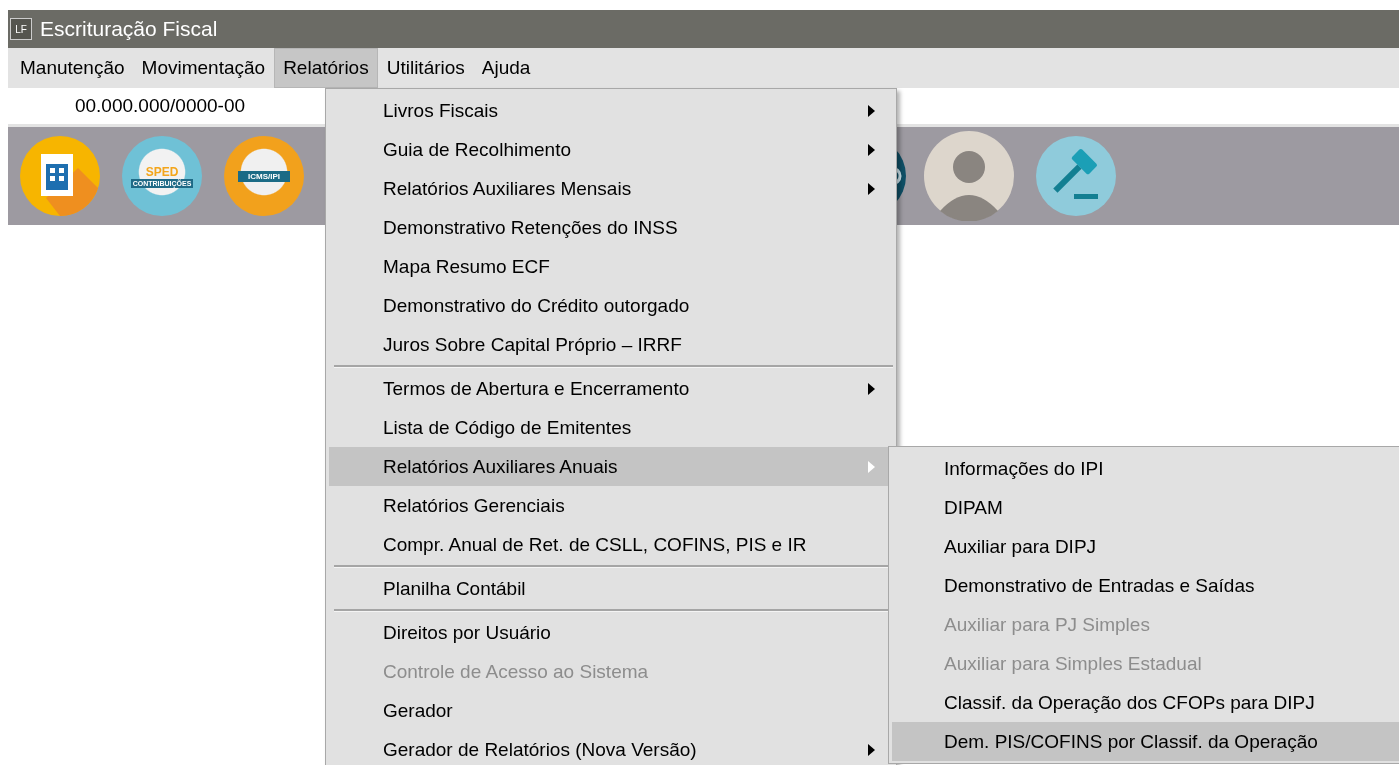 This screenshot has height=765, width=1399. I want to click on menu-item: Juros Sobre Capital Próprio – IRRF, so click(611, 344).